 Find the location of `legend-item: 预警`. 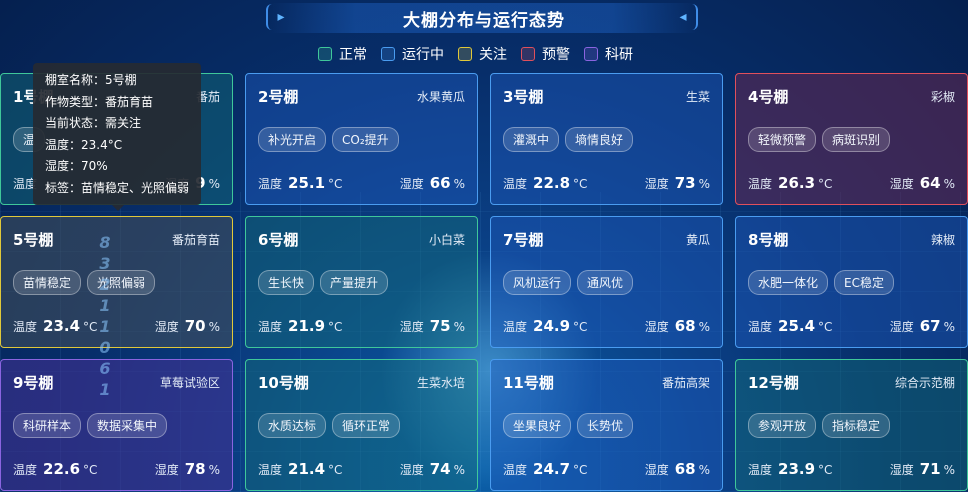

legend-item: 预警 is located at coordinates (545, 54).